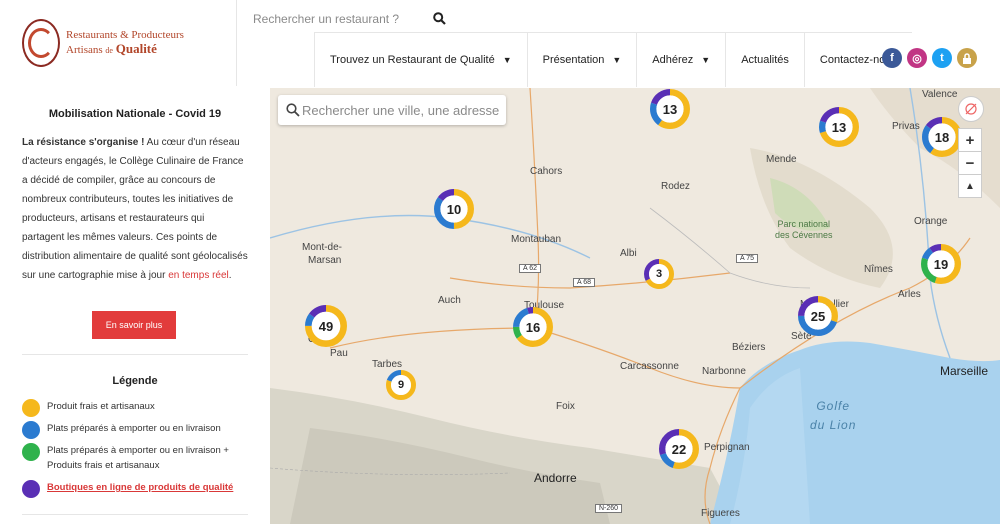 This screenshot has width=1000, height=527. Describe the element at coordinates (628, 253) in the screenshot. I see `place-label: Albi` at that location.